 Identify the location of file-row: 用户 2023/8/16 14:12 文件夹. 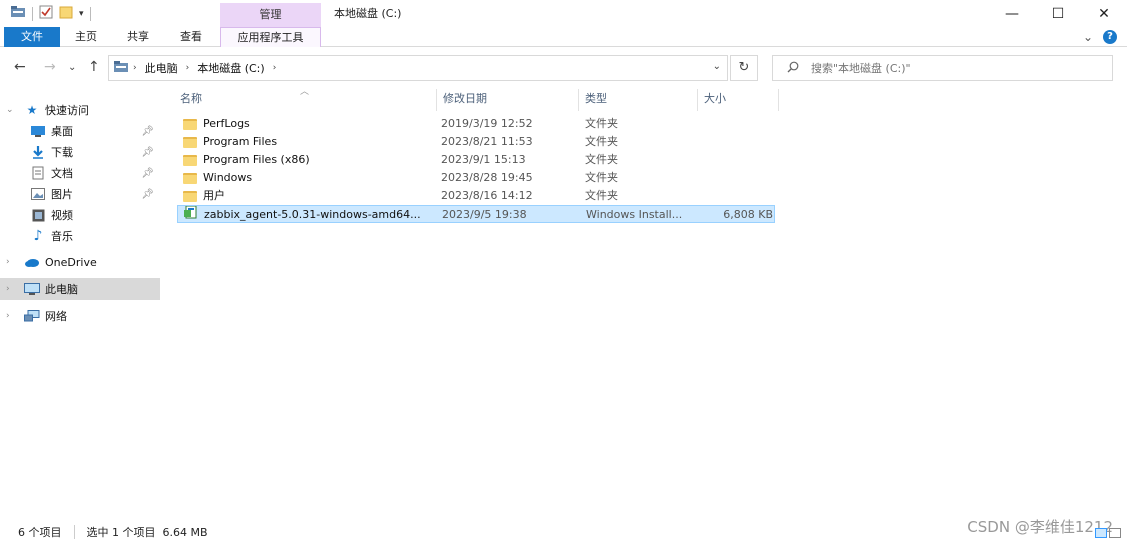
(476, 196).